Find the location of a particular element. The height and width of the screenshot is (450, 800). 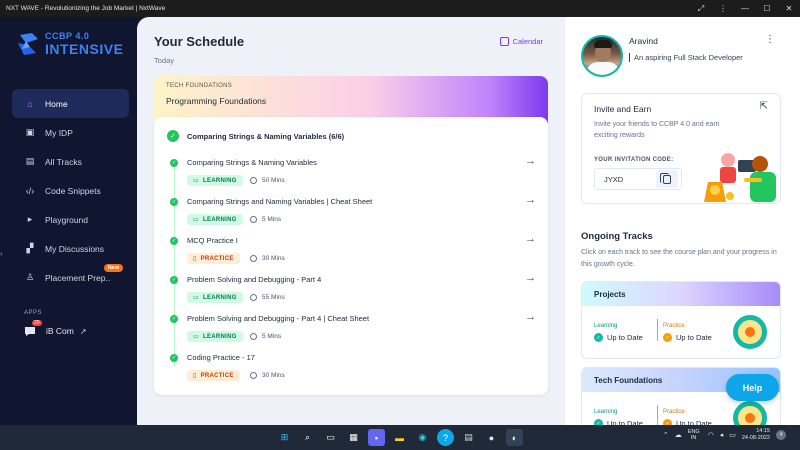

sidebar-item-label: Placement Prep.. is located at coordinates (78, 277).